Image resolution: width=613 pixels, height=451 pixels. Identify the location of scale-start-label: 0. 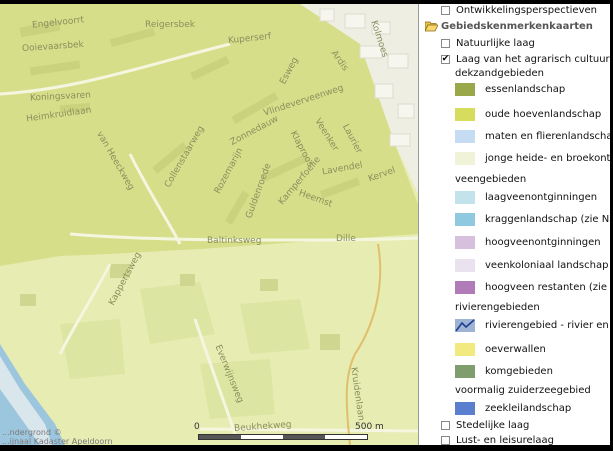
(197, 427).